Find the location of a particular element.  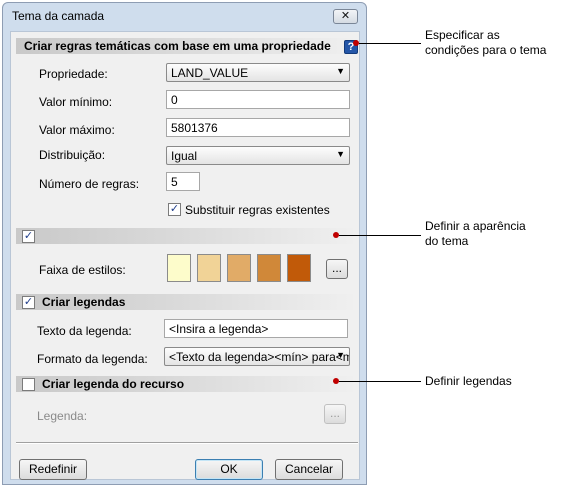

distribution-value: Igual is located at coordinates (184, 156).